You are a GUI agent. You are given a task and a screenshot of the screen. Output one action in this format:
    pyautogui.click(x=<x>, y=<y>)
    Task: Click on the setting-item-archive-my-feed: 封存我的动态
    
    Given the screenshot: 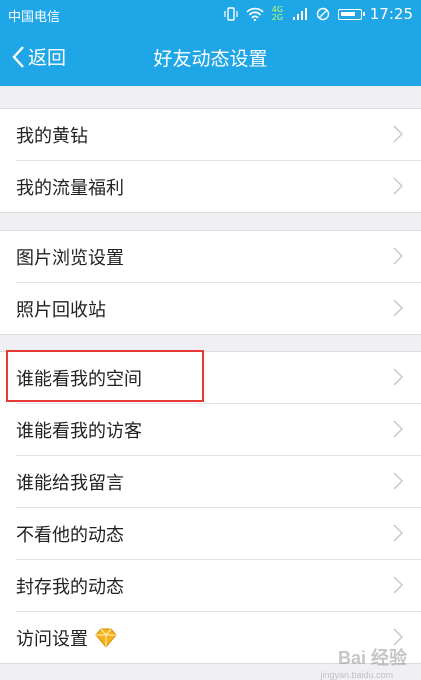 What is the action you would take?
    pyautogui.click(x=218, y=586)
    